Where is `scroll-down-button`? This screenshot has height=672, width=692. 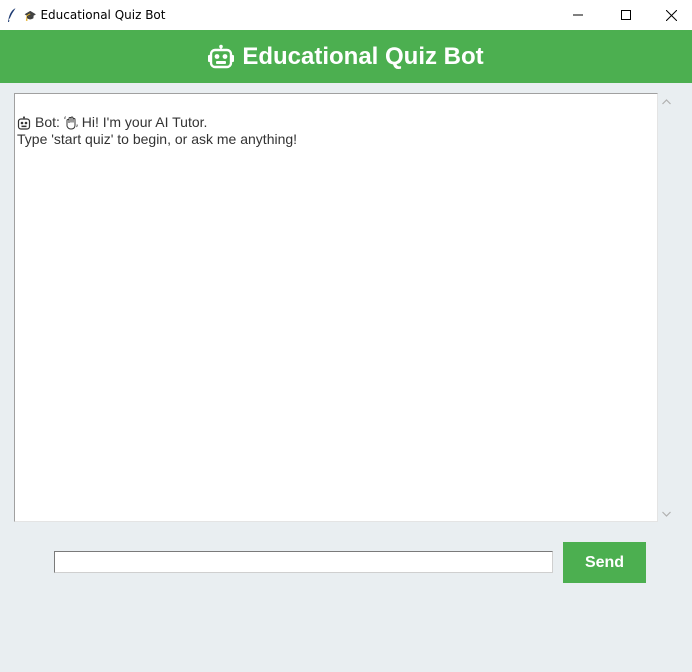 scroll-down-button is located at coordinates (666, 513).